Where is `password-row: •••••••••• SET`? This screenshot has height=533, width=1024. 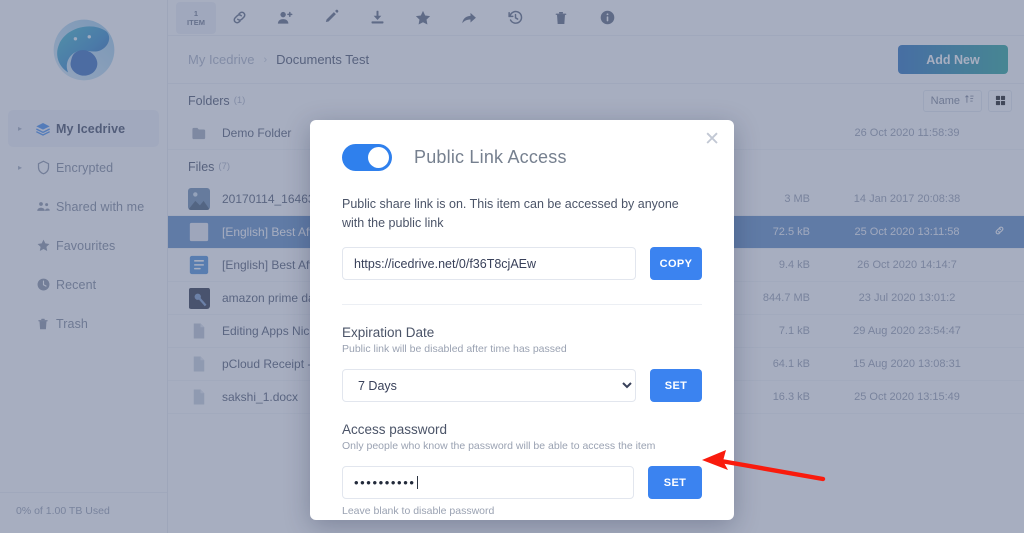
password-row: •••••••••• SET is located at coordinates (522, 482).